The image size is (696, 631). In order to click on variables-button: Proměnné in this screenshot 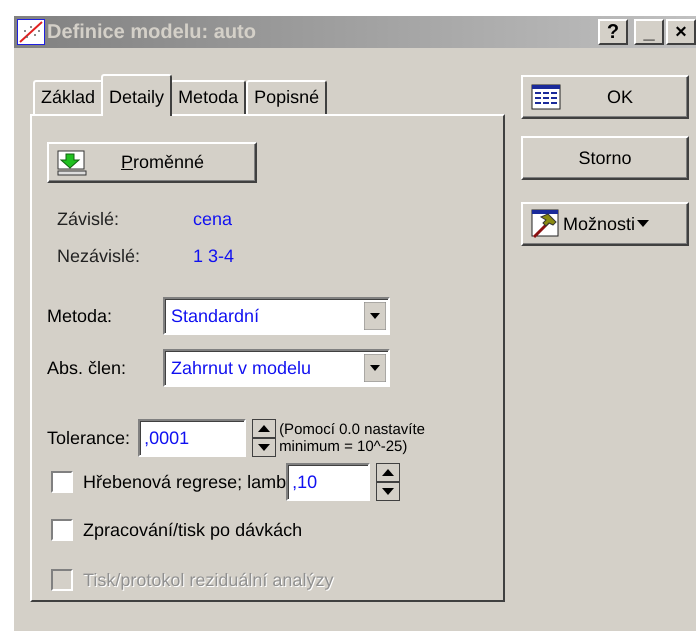, I will do `click(152, 162)`.